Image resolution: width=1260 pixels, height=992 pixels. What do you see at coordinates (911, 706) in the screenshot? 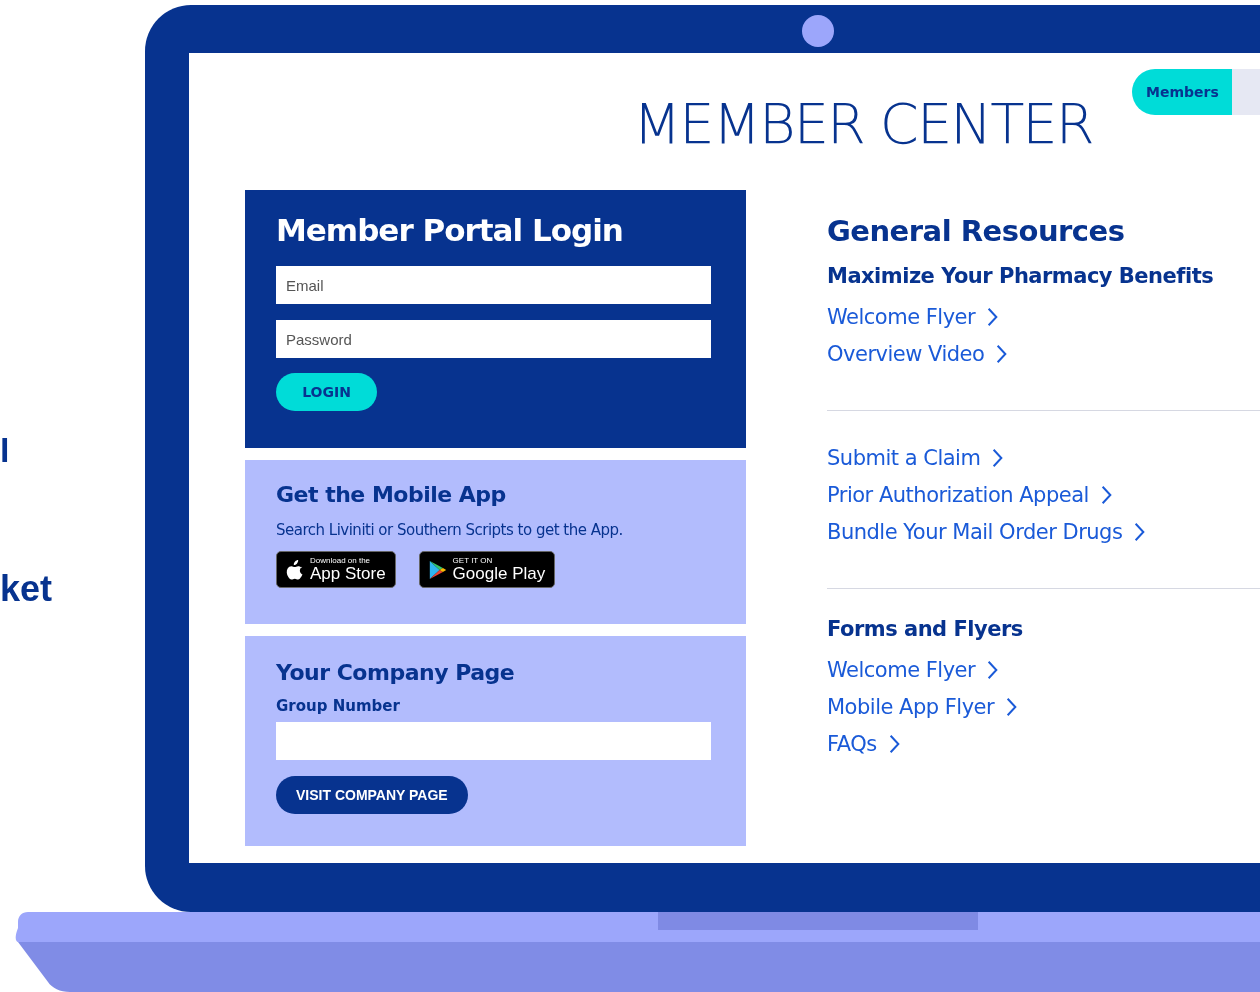
I see `resource-link: Mobile App Flyer` at bounding box center [911, 706].